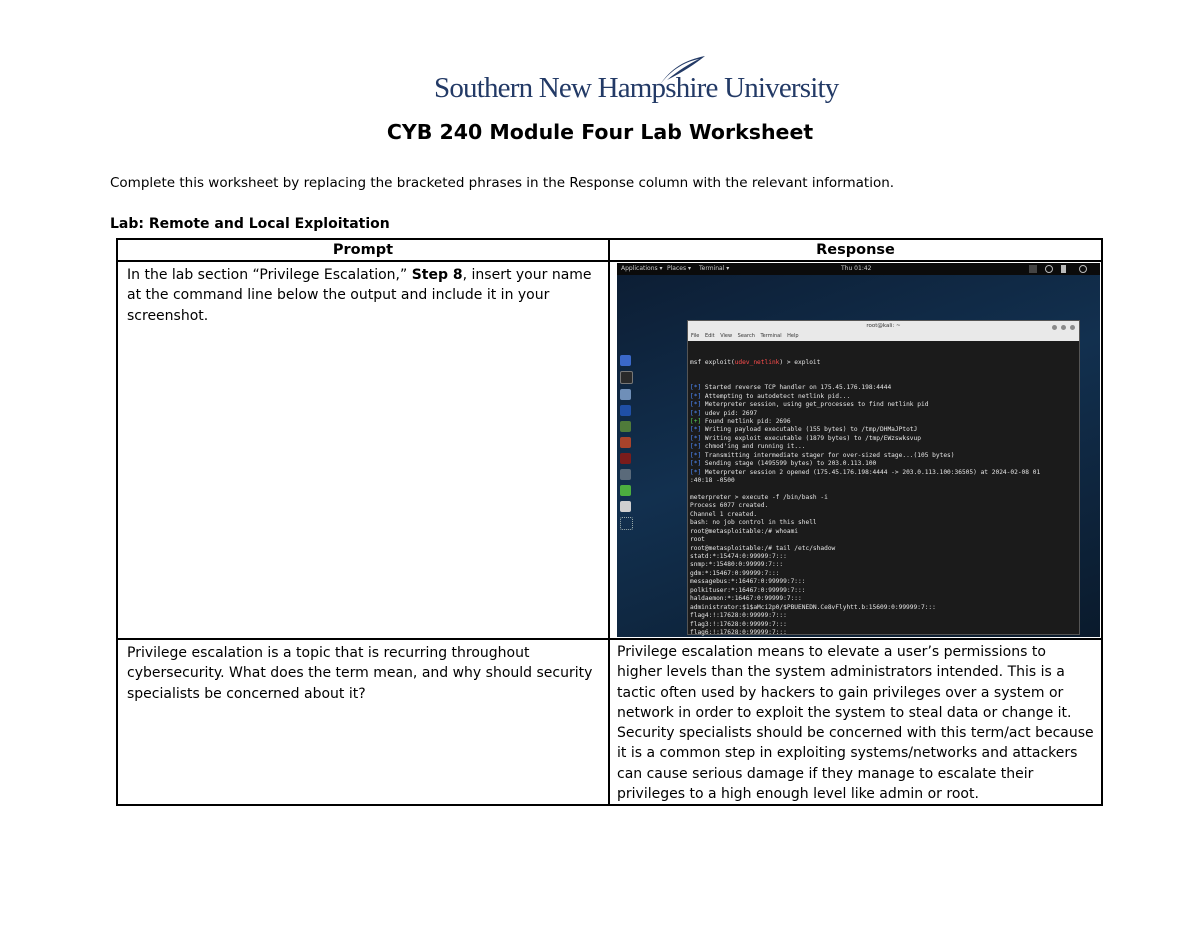 Image resolution: width=1200 pixels, height=927 pixels. What do you see at coordinates (738, 556) in the screenshot?
I see `terminal-line-text: statd:*:15474:0:99999:7:::` at bounding box center [738, 556].